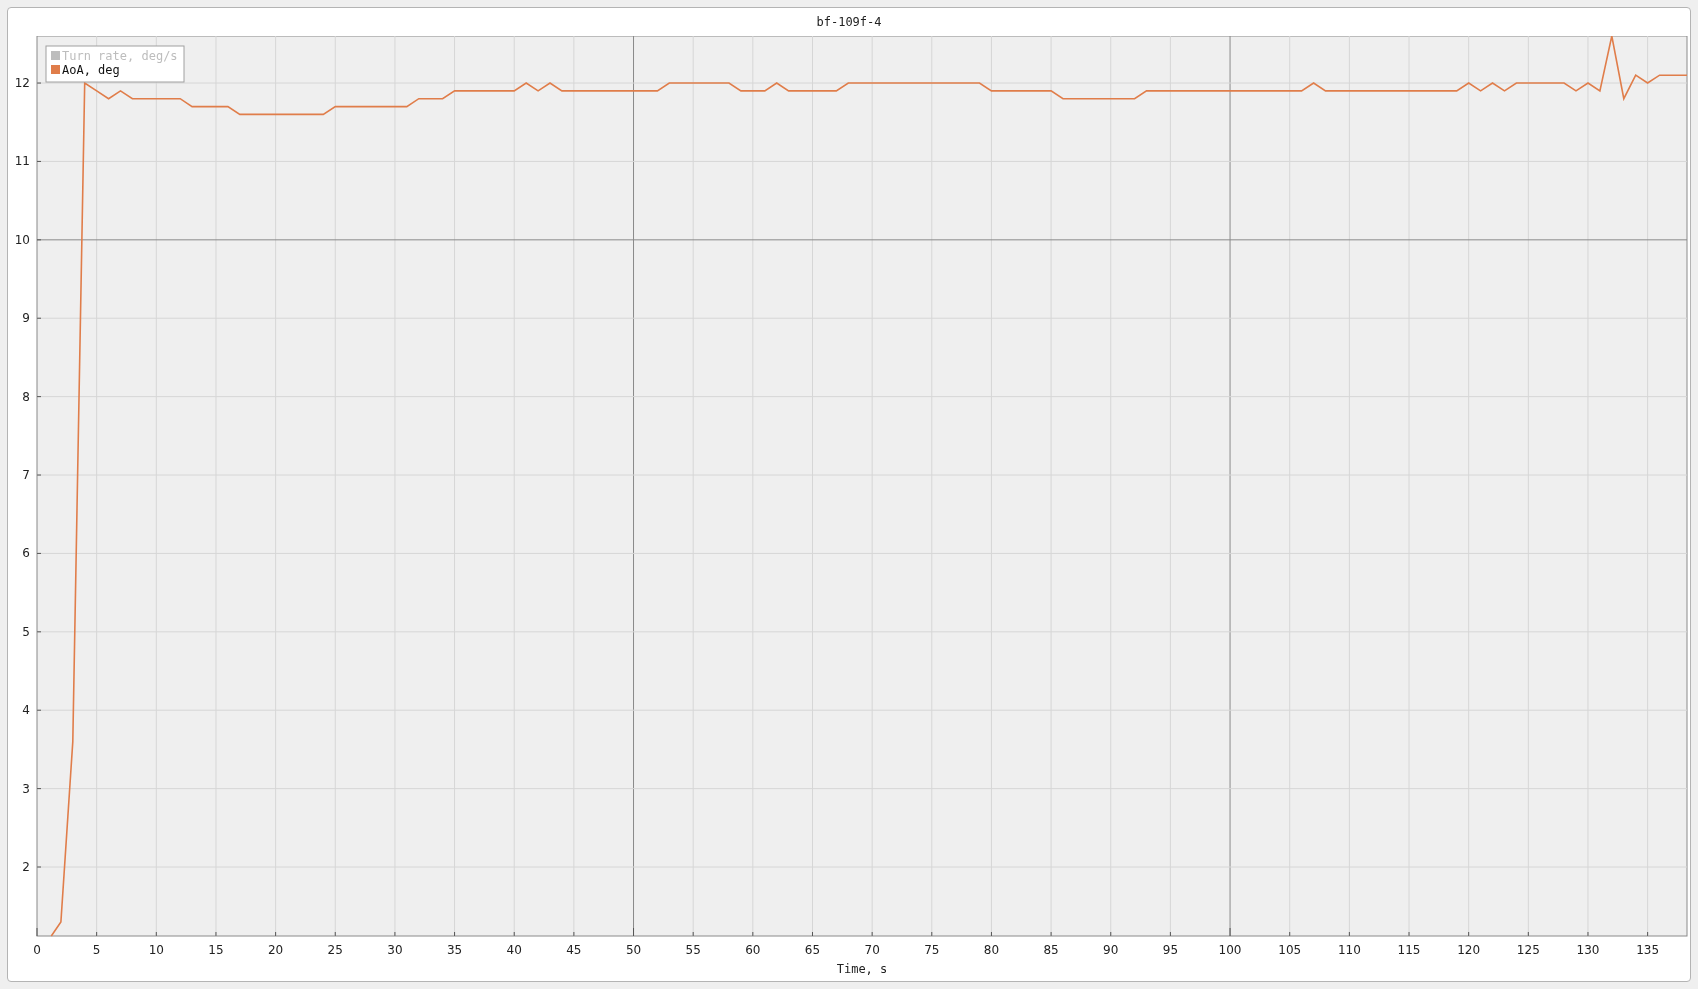 Image resolution: width=1698 pixels, height=989 pixels. Describe the element at coordinates (812, 950) in the screenshot. I see `x-tick-label: 65` at that location.